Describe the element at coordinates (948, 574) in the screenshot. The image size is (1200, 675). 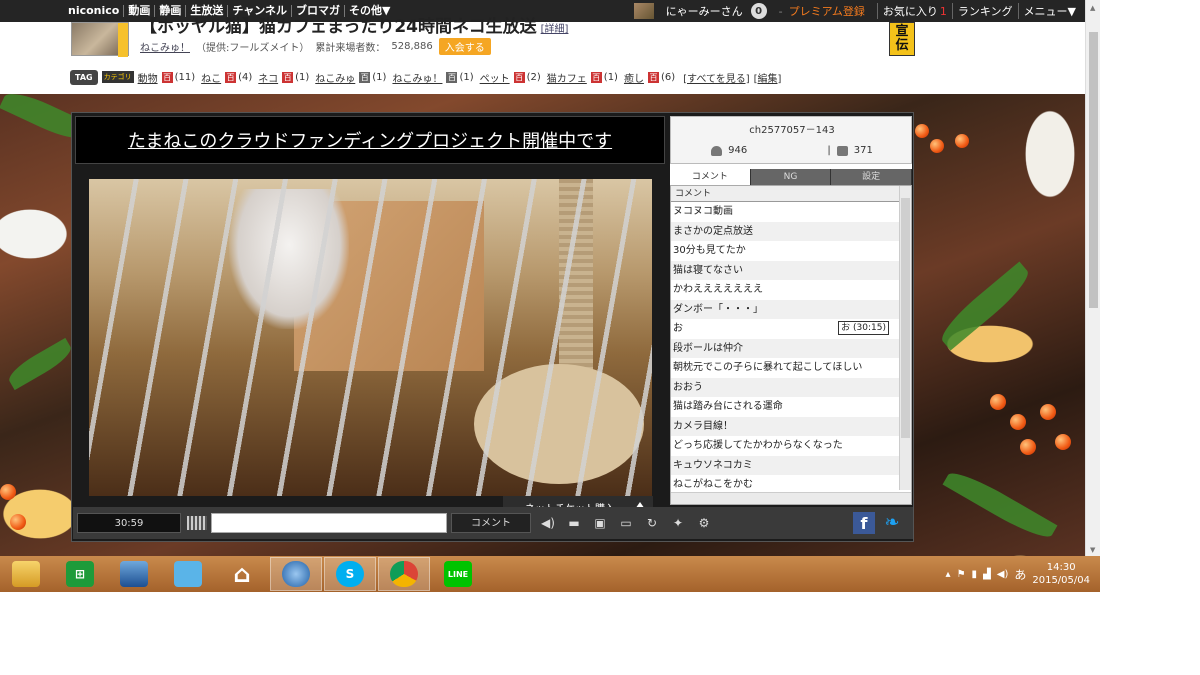
I see `tray-expand-icon: ▴` at that location.